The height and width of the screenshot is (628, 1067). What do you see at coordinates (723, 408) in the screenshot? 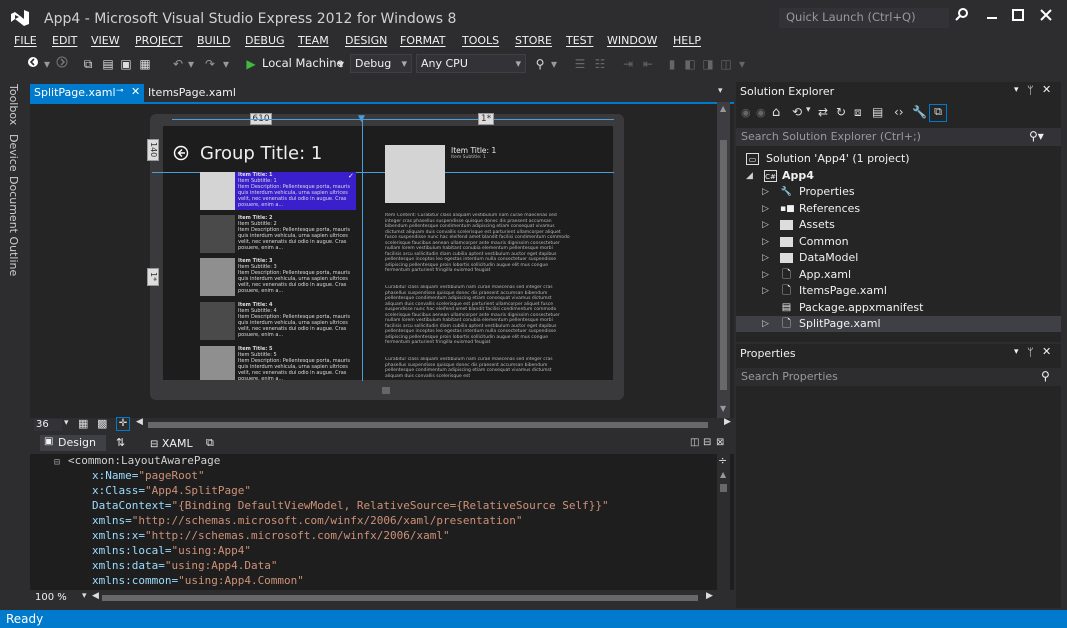
I see `scroll-down-icon: ▼` at bounding box center [723, 408].